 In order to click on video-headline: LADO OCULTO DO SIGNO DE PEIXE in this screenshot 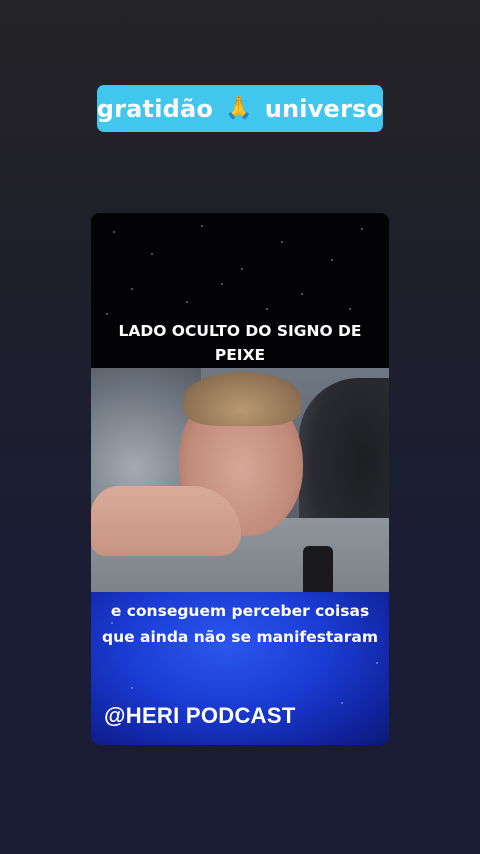, I will do `click(240, 343)`.